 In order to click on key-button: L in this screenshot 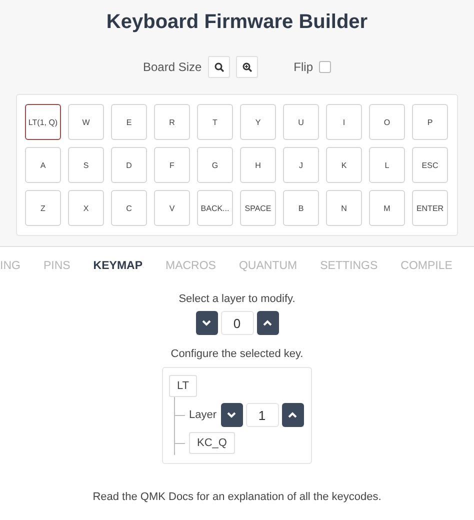, I will do `click(387, 165)`.